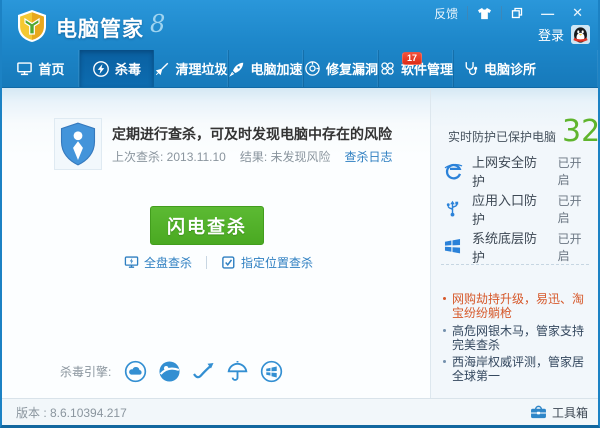  Describe the element at coordinates (237, 371) in the screenshot. I see `avira-umbrella-engine-icon` at that location.